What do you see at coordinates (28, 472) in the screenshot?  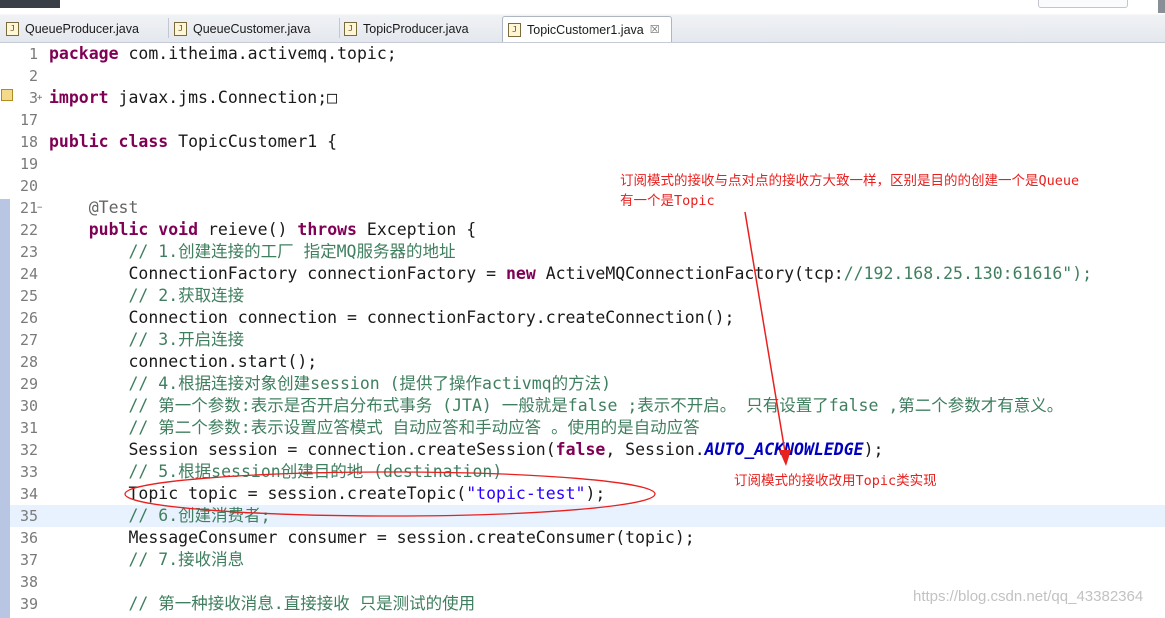 I see `line-number: 33` at bounding box center [28, 472].